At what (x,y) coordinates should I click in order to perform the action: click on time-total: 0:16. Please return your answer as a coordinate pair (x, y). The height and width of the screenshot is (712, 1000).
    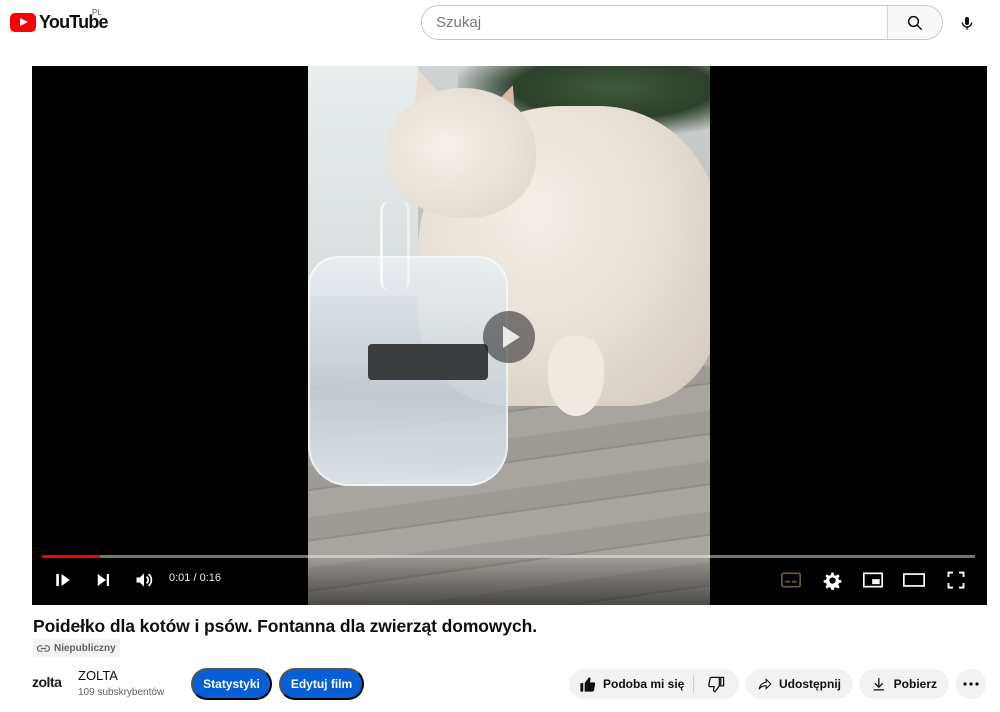
    Looking at the image, I should click on (210, 578).